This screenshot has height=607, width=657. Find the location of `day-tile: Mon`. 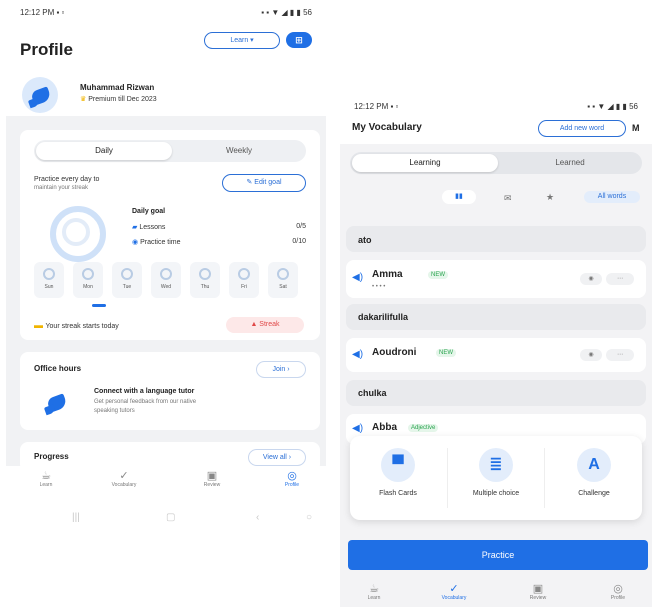

day-tile: Mon is located at coordinates (88, 280).